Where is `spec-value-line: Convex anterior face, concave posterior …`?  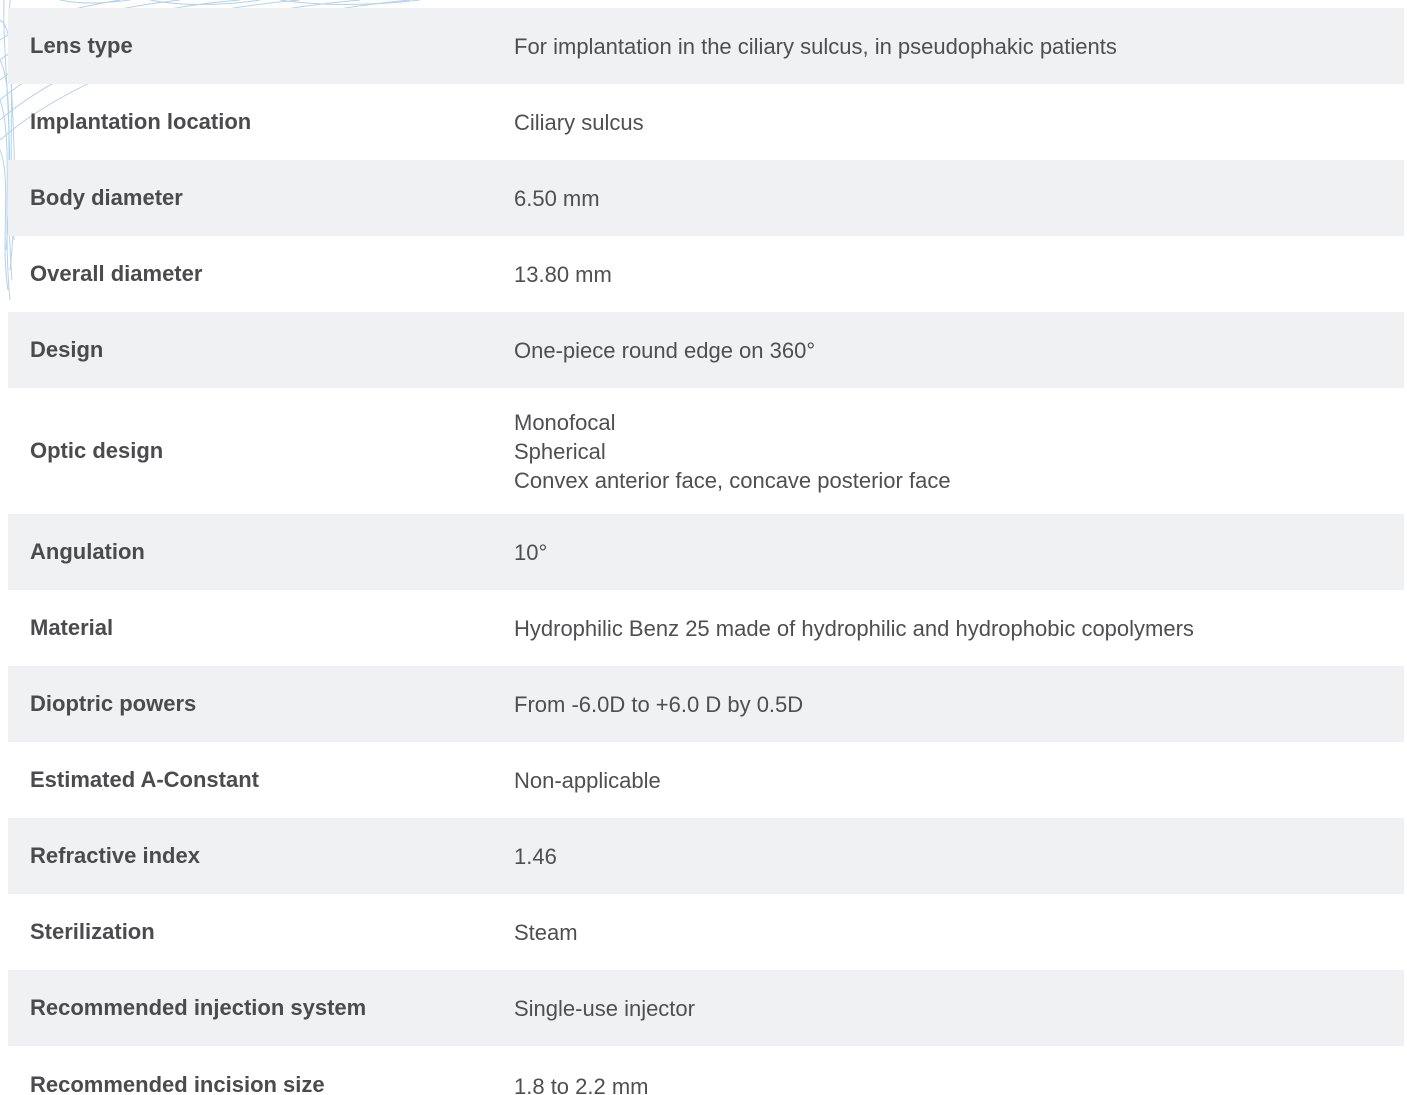 spec-value-line: Convex anterior face, concave posterior … is located at coordinates (732, 480).